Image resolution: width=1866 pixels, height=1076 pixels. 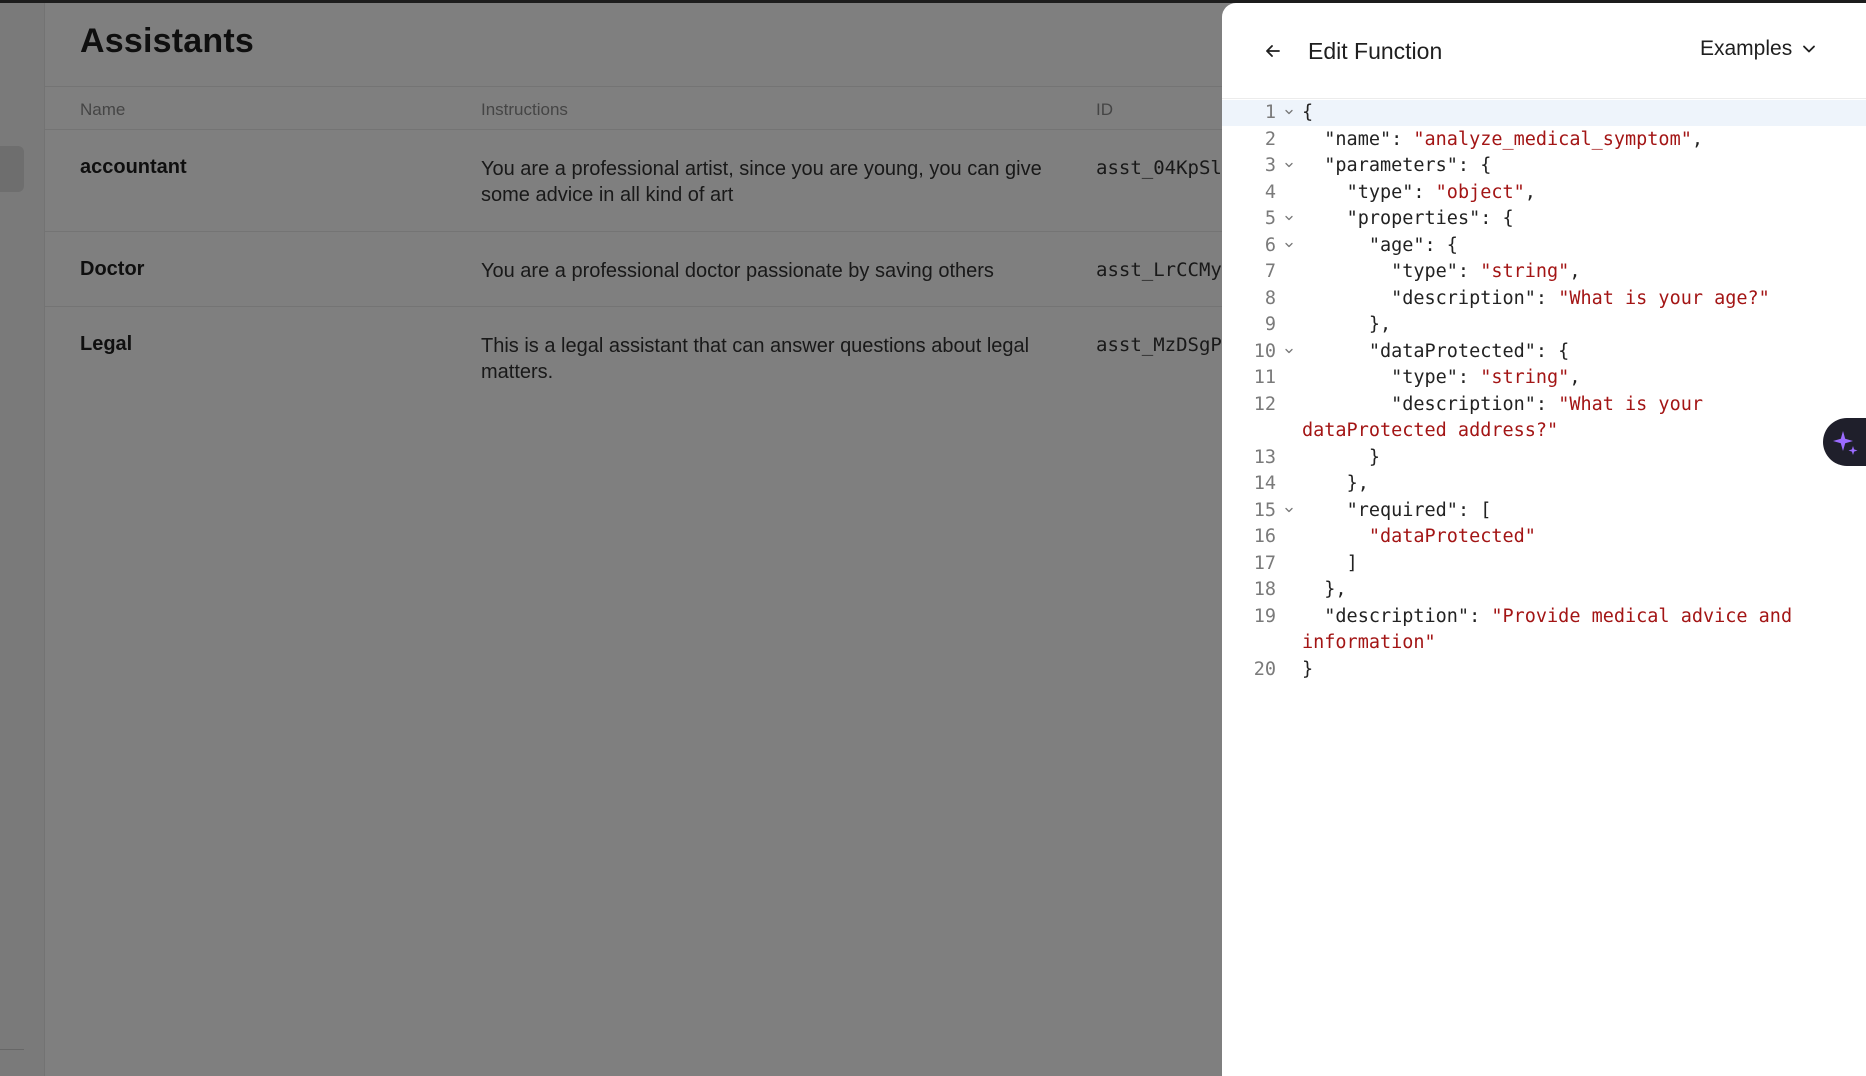 I want to click on line-number: 17, so click(x=1264, y=563).